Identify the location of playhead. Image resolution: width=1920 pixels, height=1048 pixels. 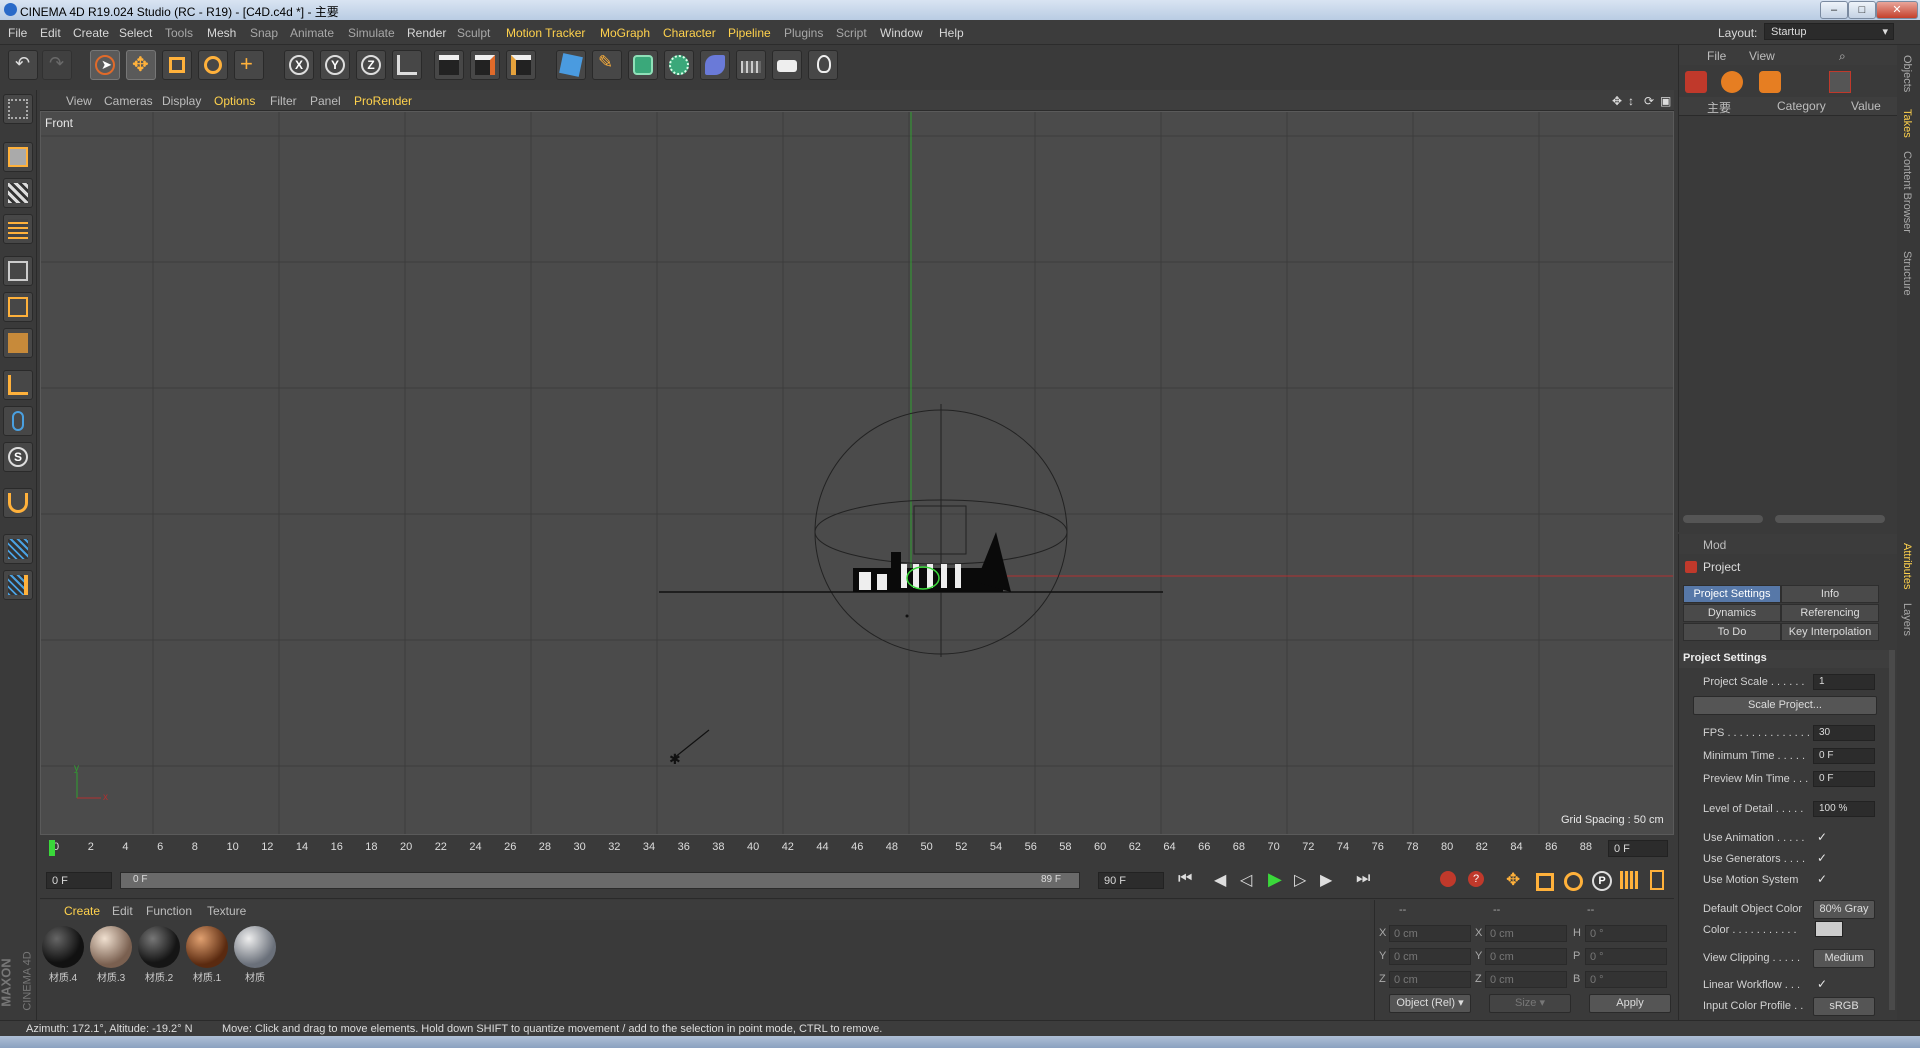
(52, 848).